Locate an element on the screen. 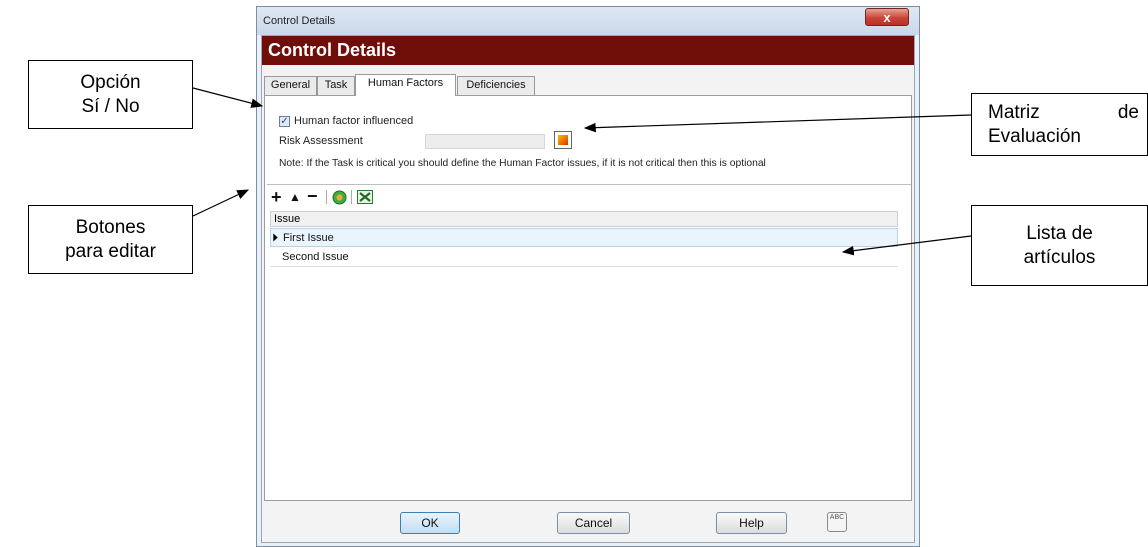 The width and height of the screenshot is (1148, 547). tab-label: Human Factors is located at coordinates (405, 83).